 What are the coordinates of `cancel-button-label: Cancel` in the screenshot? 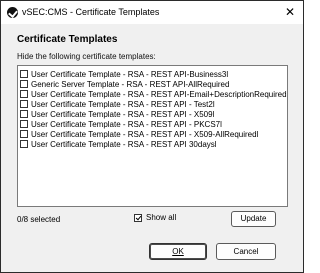 It's located at (246, 251).